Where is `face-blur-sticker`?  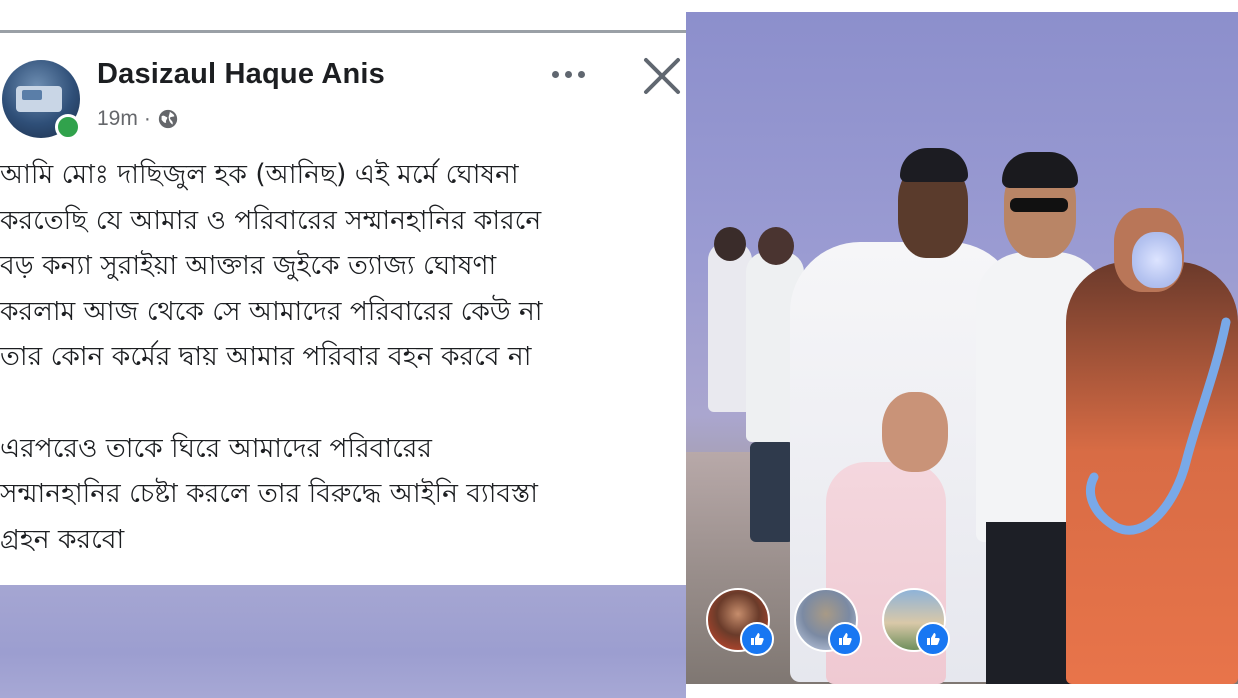 face-blur-sticker is located at coordinates (1157, 260).